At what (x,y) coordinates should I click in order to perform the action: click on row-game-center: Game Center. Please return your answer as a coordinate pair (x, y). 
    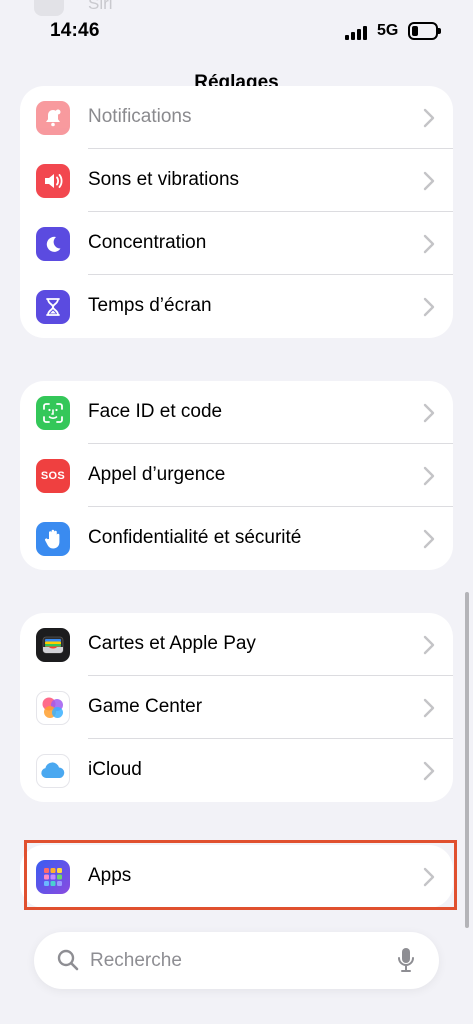
    Looking at the image, I should click on (236, 707).